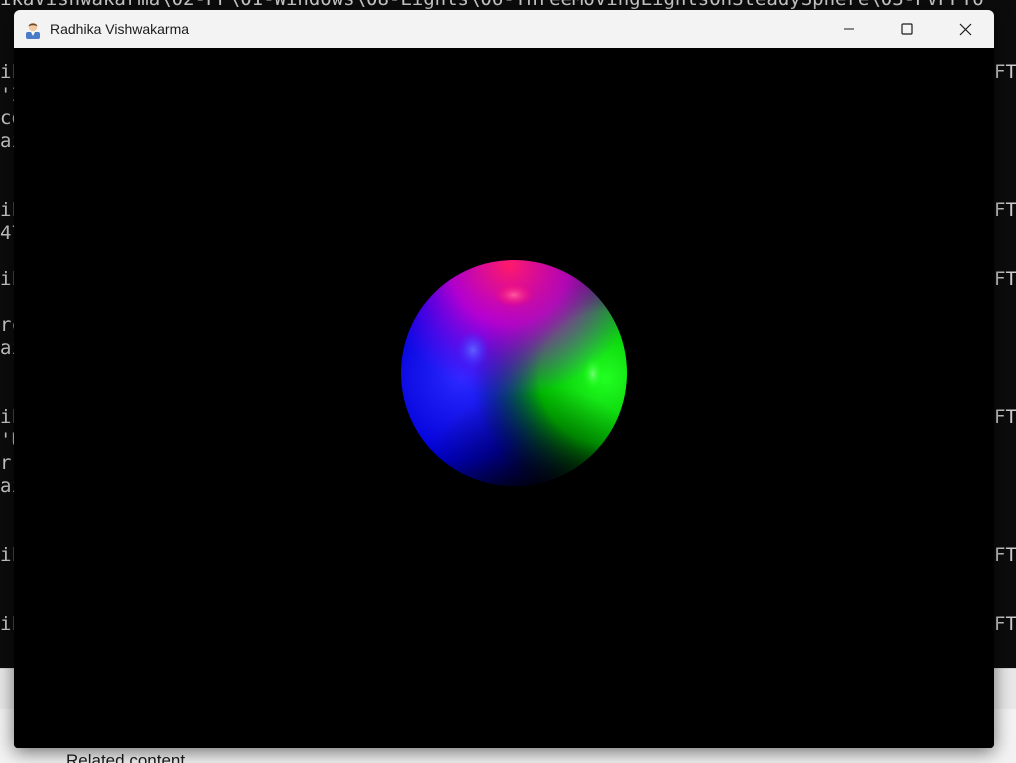 Image resolution: width=1016 pixels, height=763 pixels. Describe the element at coordinates (126, 757) in the screenshot. I see `background-document-heading: Related content` at that location.